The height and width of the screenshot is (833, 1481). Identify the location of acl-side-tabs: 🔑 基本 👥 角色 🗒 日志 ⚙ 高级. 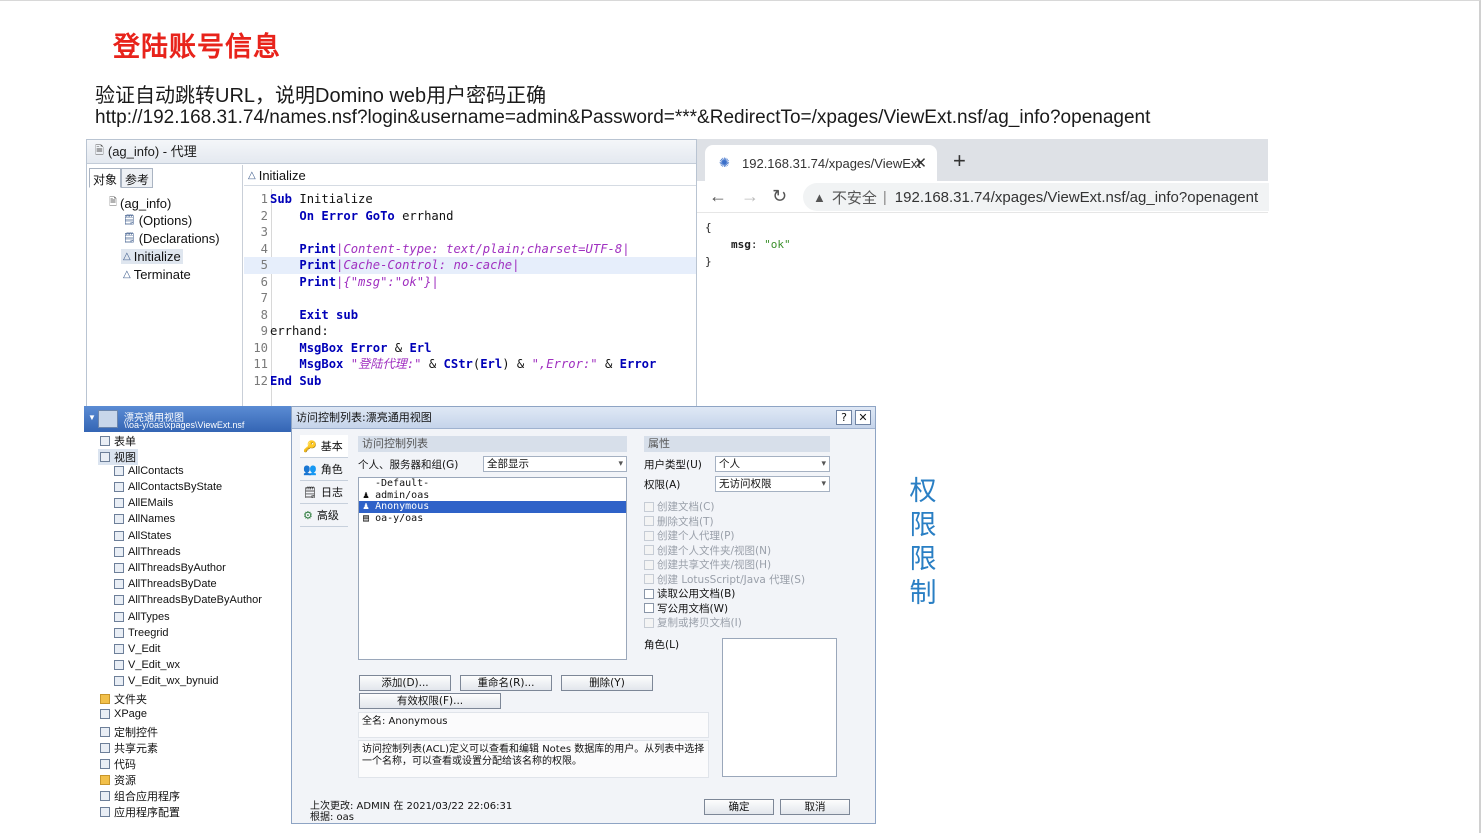
(324, 481).